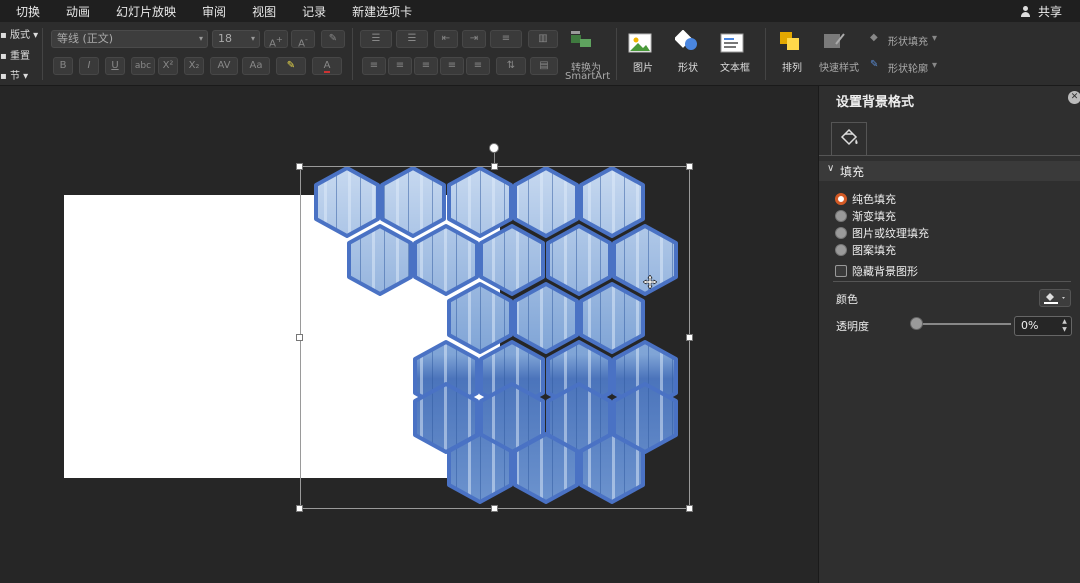 Image resolution: width=1080 pixels, height=583 pixels. What do you see at coordinates (689, 508) in the screenshot?
I see `resize-handle-bottom-right` at bounding box center [689, 508].